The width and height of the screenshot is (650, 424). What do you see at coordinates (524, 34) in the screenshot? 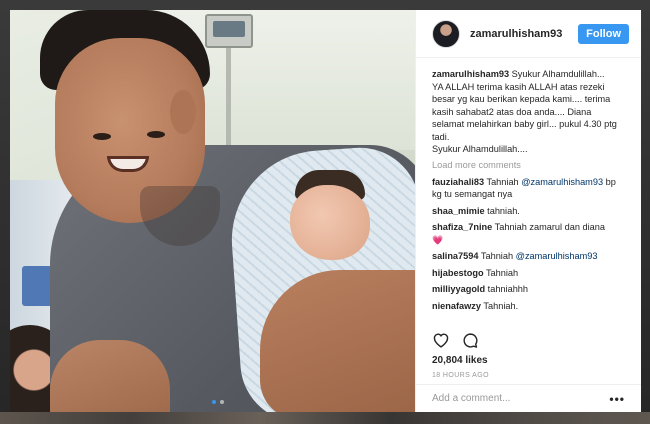
I see `post-username: zamarulhisham93` at bounding box center [524, 34].